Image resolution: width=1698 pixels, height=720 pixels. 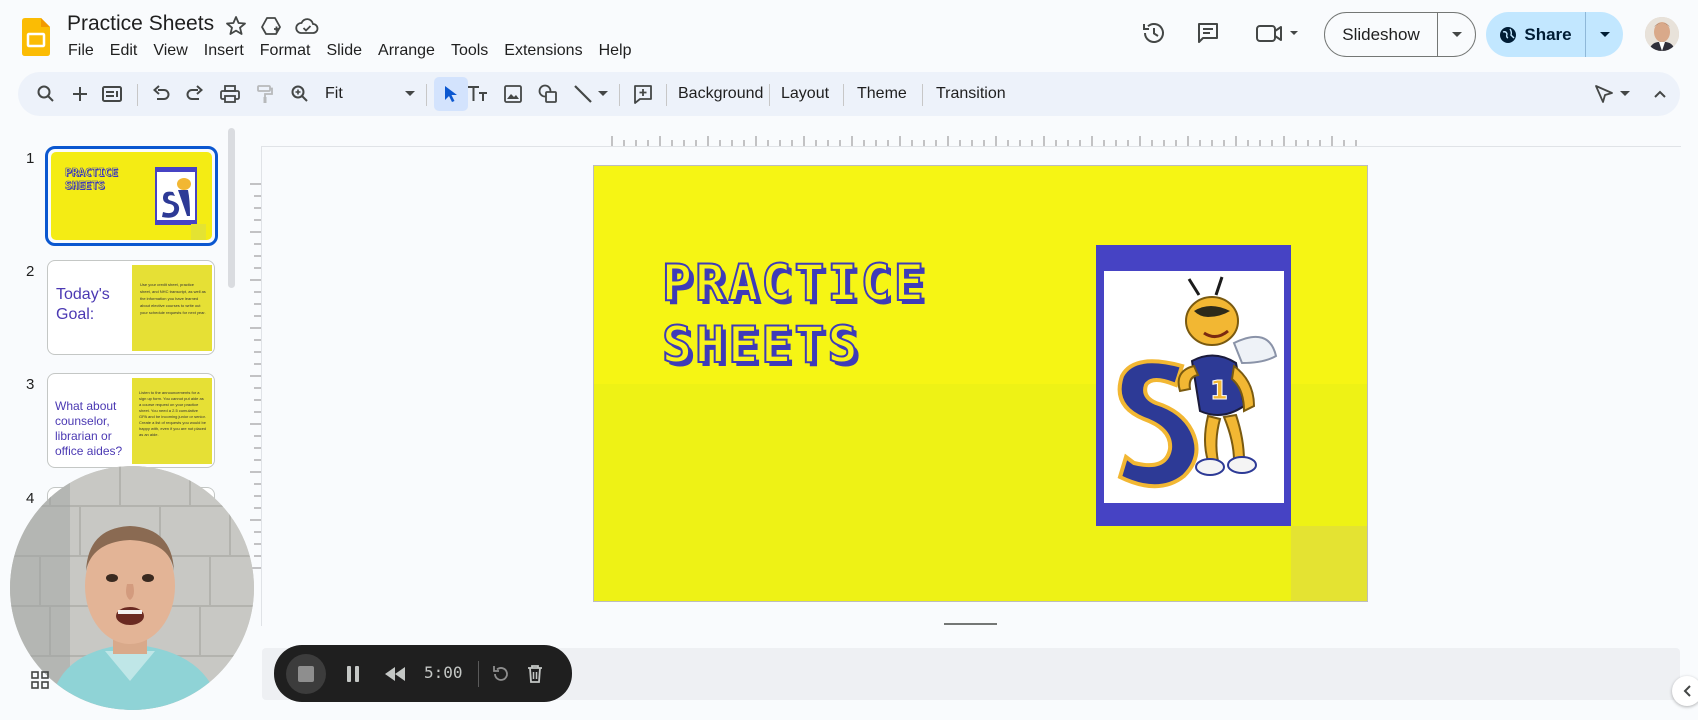 I want to click on chevron-up-icon, so click(x=1660, y=94).